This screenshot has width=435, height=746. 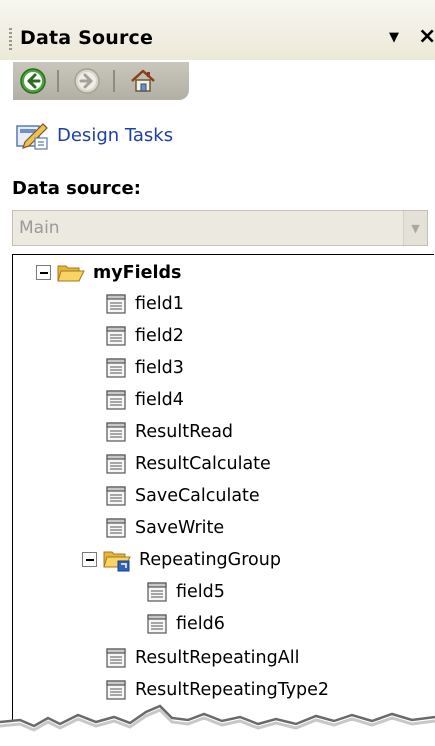 I want to click on data-source-selected-value: Main, so click(x=39, y=228).